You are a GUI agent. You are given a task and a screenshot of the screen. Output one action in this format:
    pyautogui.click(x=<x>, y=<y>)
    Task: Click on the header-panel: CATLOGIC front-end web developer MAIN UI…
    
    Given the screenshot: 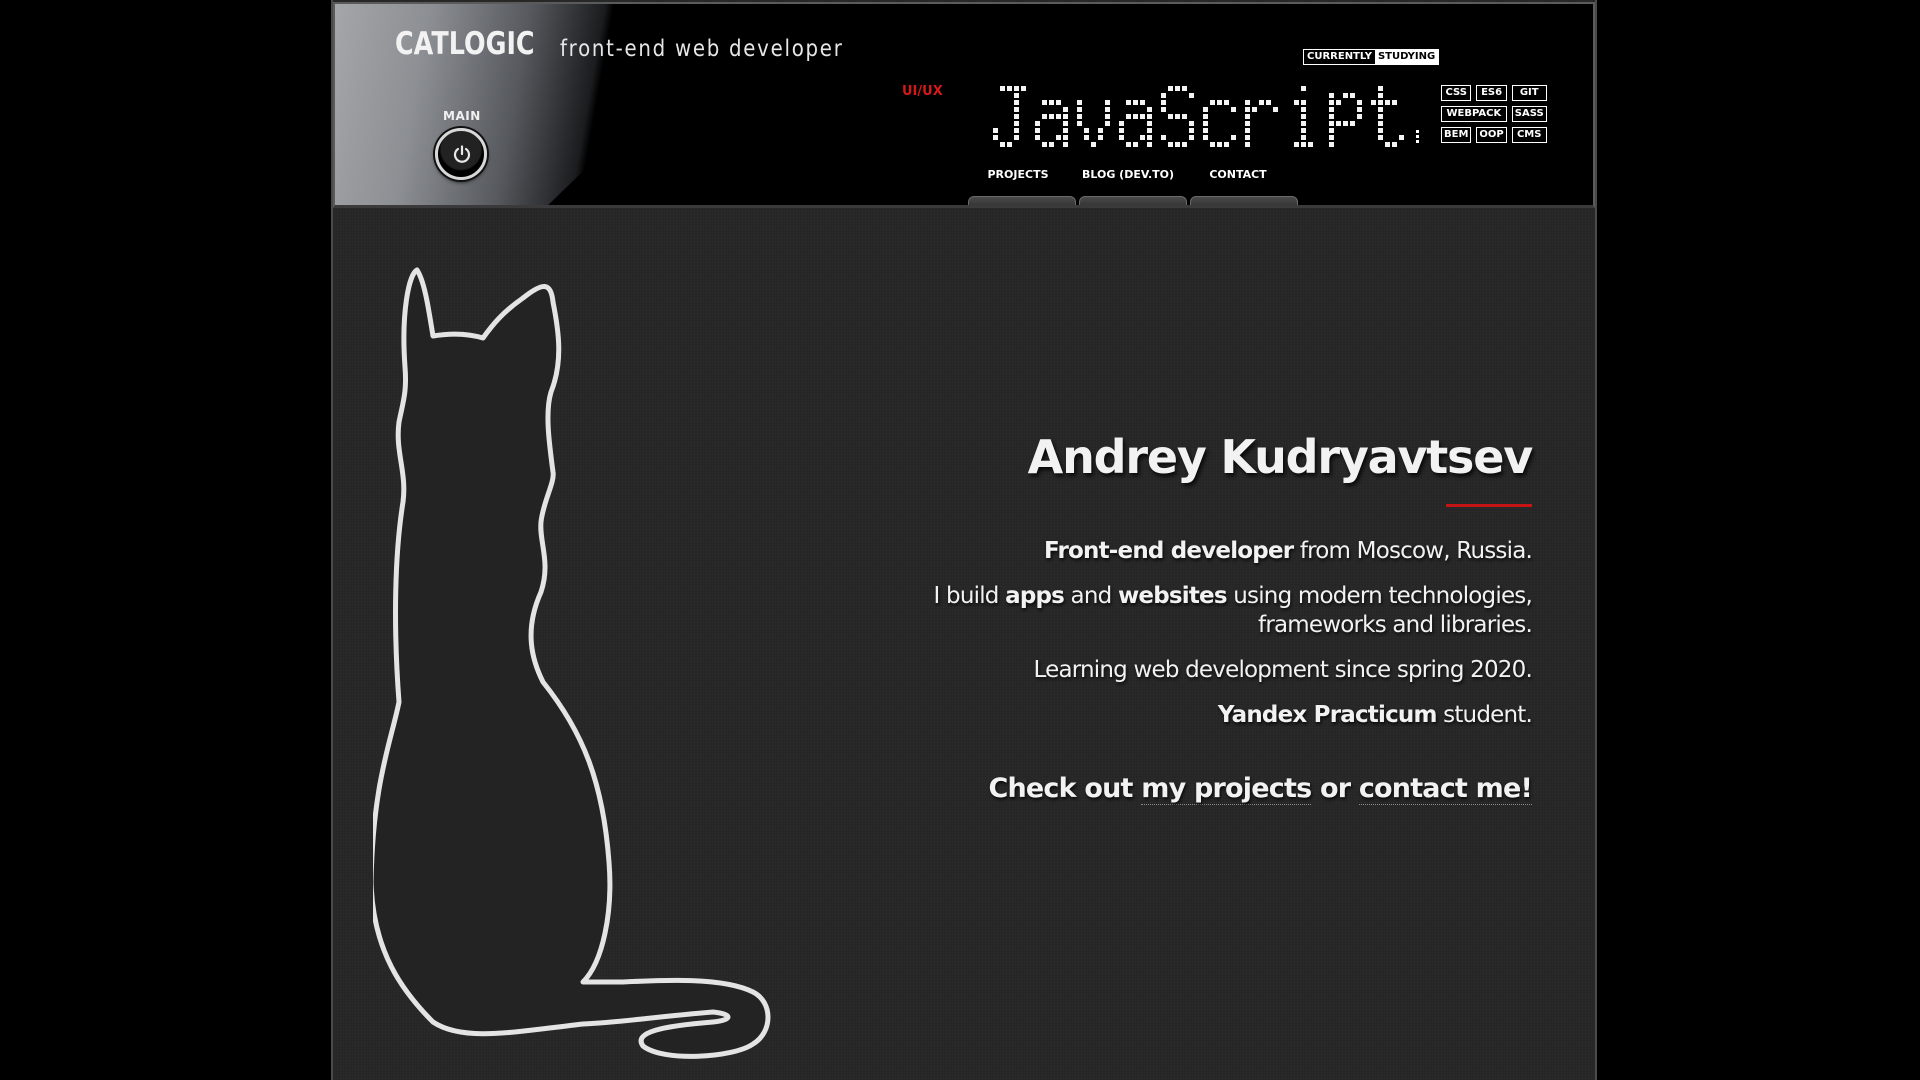 What is the action you would take?
    pyautogui.click(x=964, y=105)
    